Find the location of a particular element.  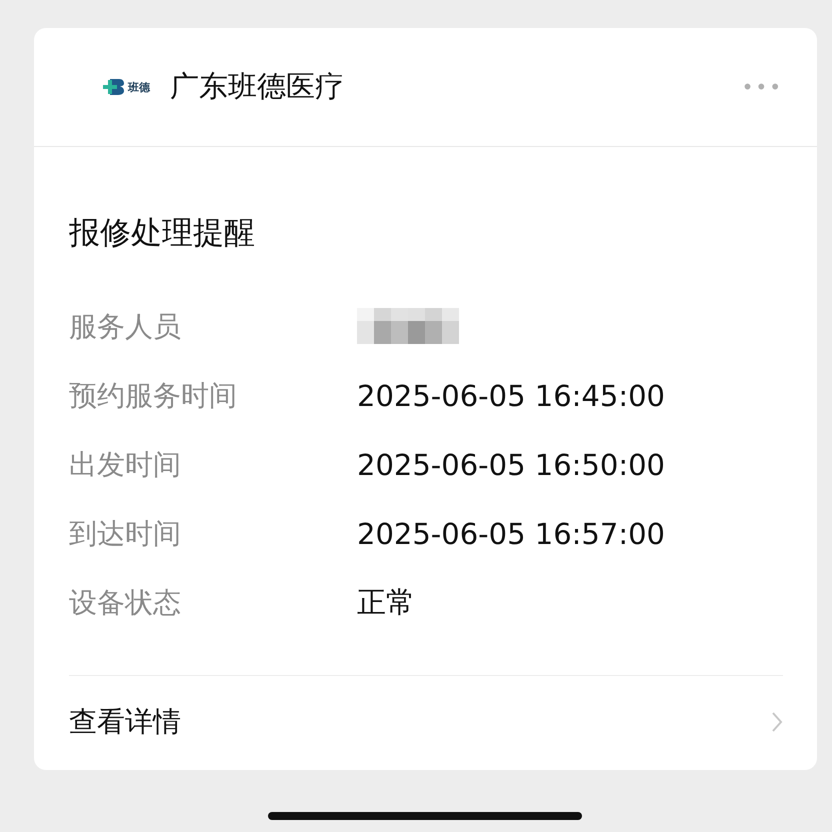

message-title: 报修处理提醒 is located at coordinates (162, 233).